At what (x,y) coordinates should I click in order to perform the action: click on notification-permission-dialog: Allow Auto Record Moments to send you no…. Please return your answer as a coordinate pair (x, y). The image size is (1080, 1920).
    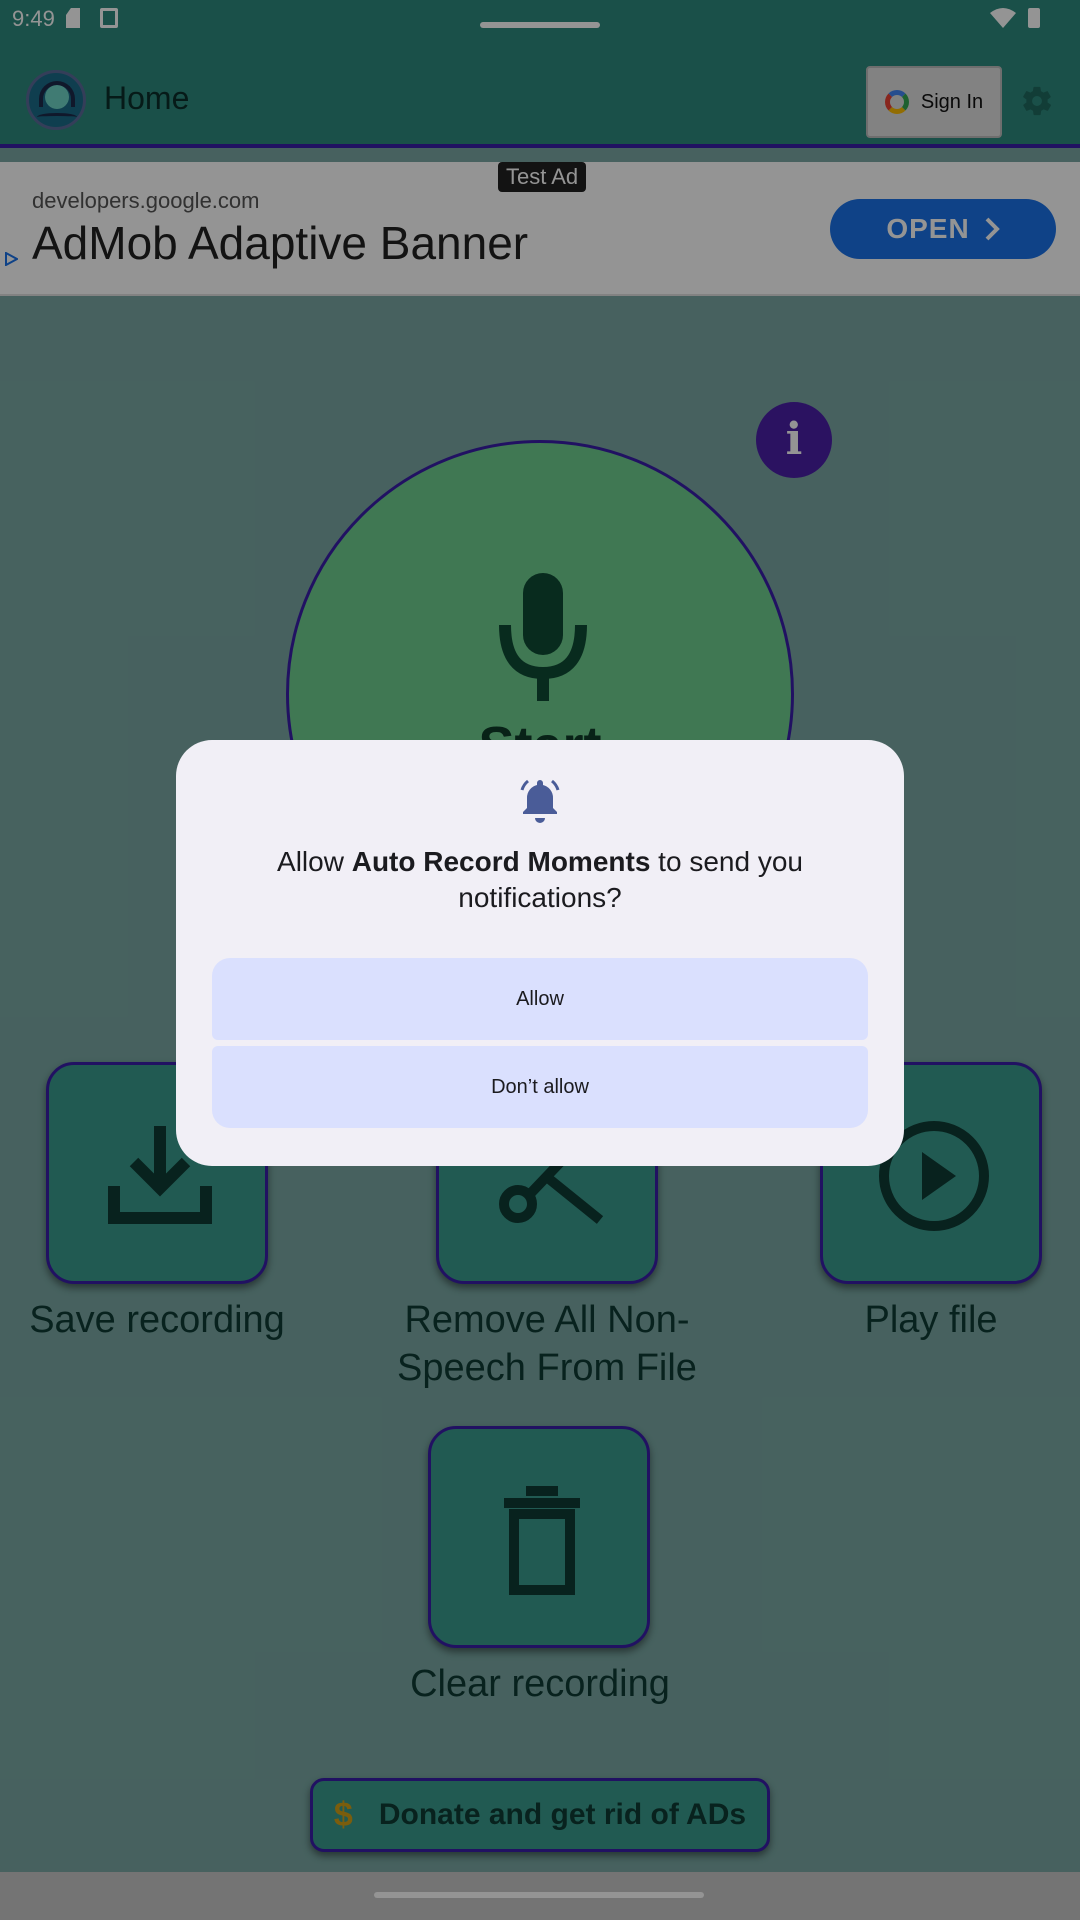
    Looking at the image, I should click on (540, 953).